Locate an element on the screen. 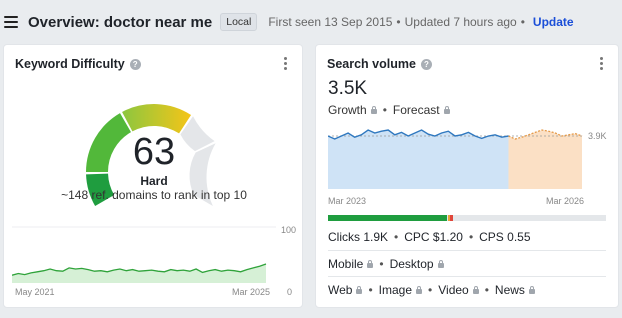 The width and height of the screenshot is (622, 318). device-mobile: Mobile is located at coordinates (346, 264).